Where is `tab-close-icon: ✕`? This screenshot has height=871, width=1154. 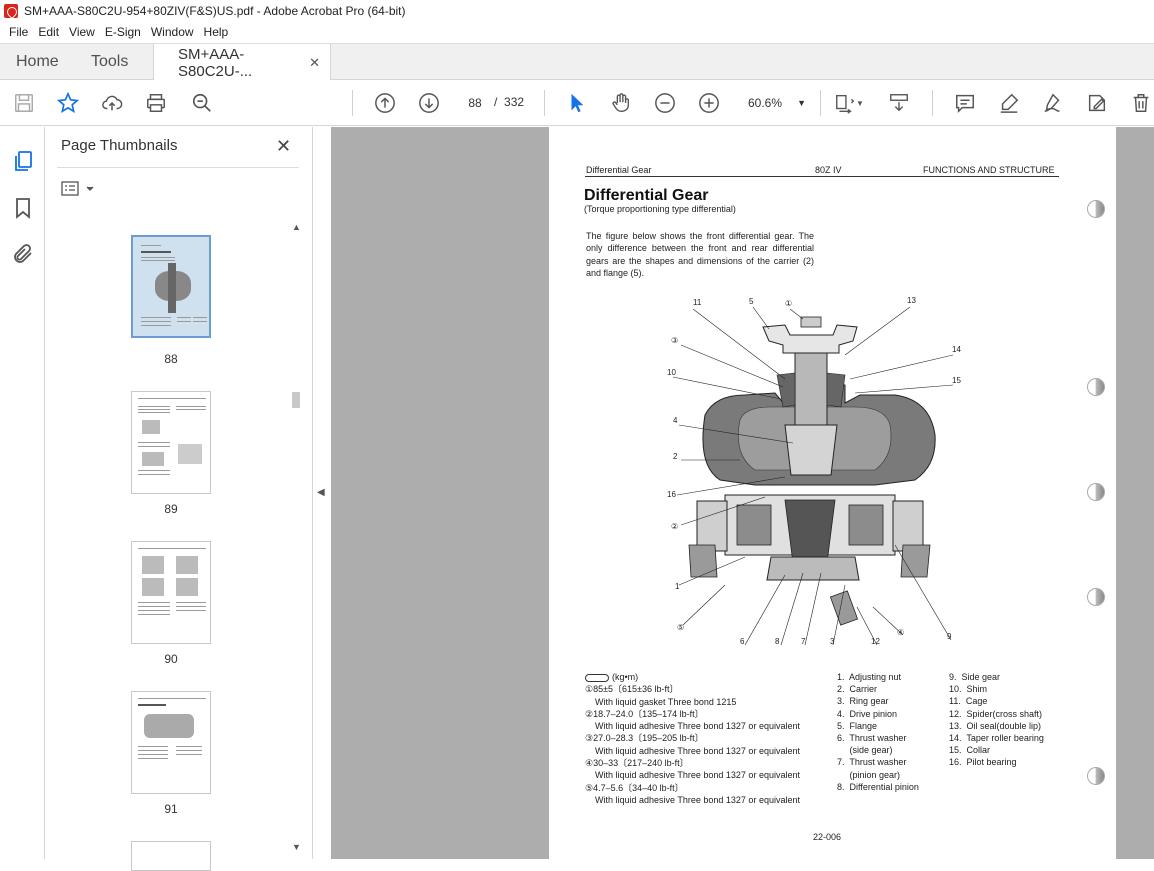 tab-close-icon: ✕ is located at coordinates (314, 63).